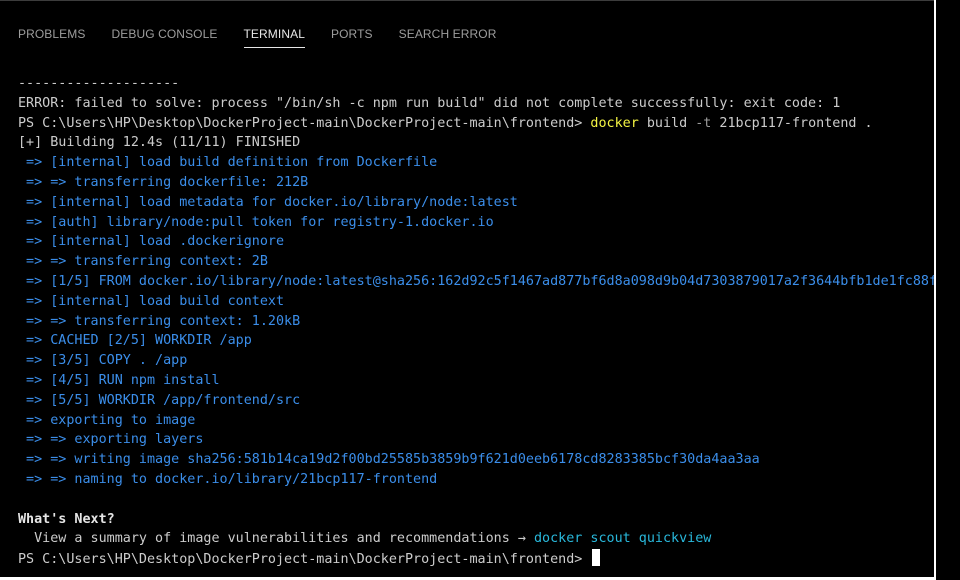 The height and width of the screenshot is (580, 960). Describe the element at coordinates (476, 361) in the screenshot. I see `terminal-line: => [3/5] COPY . /app` at that location.